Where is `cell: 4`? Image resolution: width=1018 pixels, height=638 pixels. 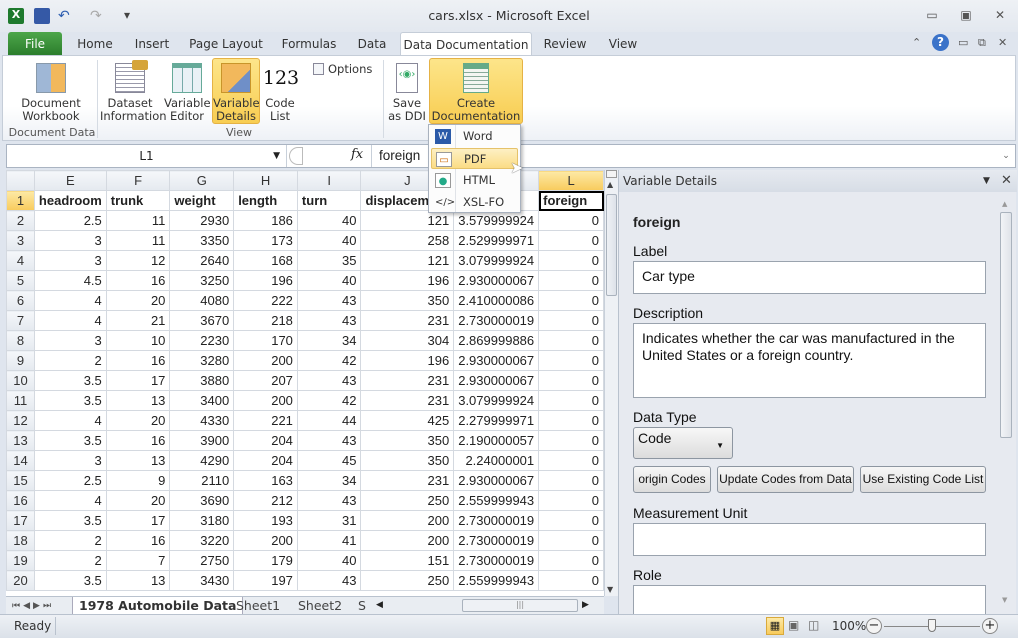
cell: 4 is located at coordinates (70, 500).